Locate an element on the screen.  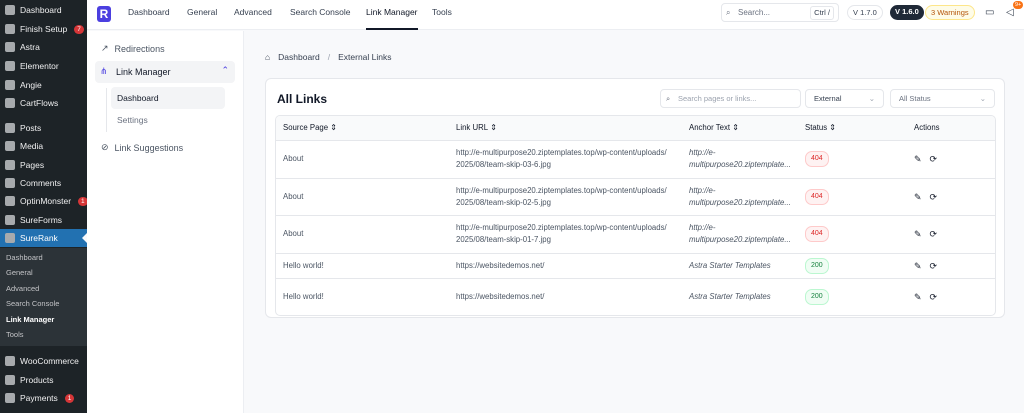
nav-link-manager: ⋔ Link Manager ⌃ is located at coordinates (165, 72).